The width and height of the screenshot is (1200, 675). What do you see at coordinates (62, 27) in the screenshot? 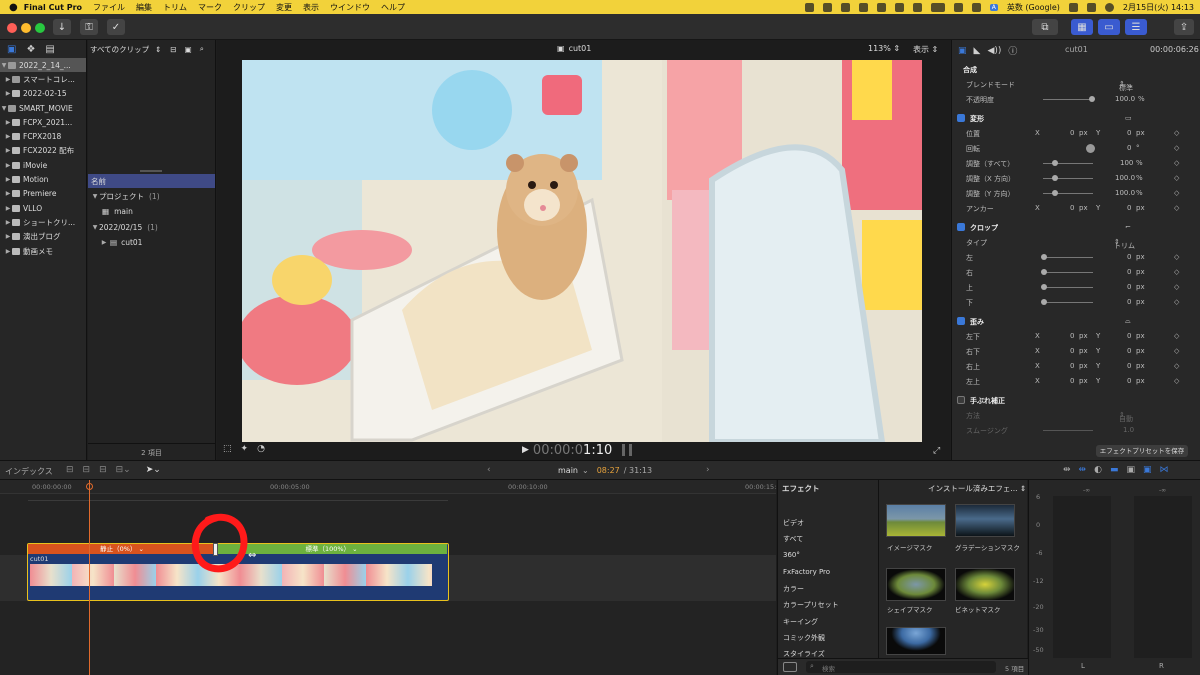
I see `import-button: ↓` at bounding box center [62, 27].